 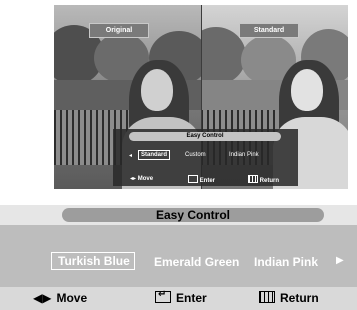 What do you see at coordinates (269, 30) in the screenshot?
I see `standard-label: Standard` at bounding box center [269, 30].